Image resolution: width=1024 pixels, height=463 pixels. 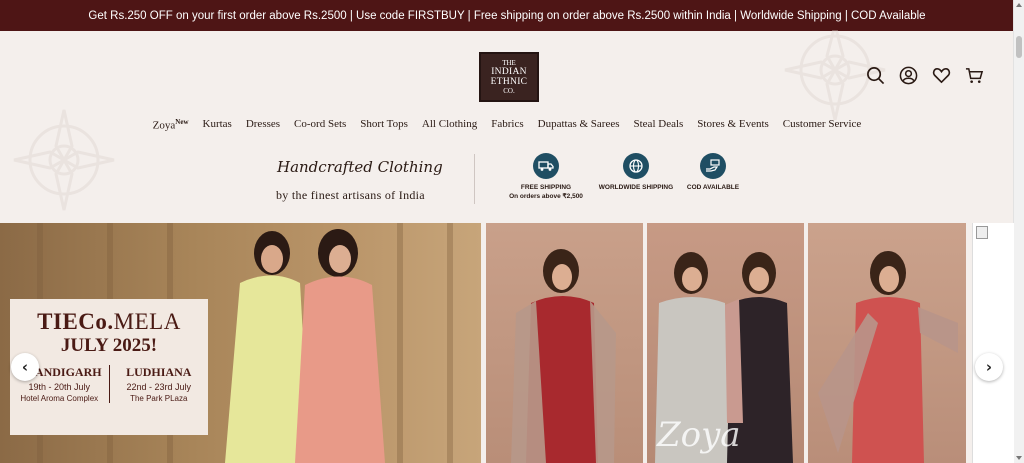 I want to click on cart-icon, so click(x=974, y=75).